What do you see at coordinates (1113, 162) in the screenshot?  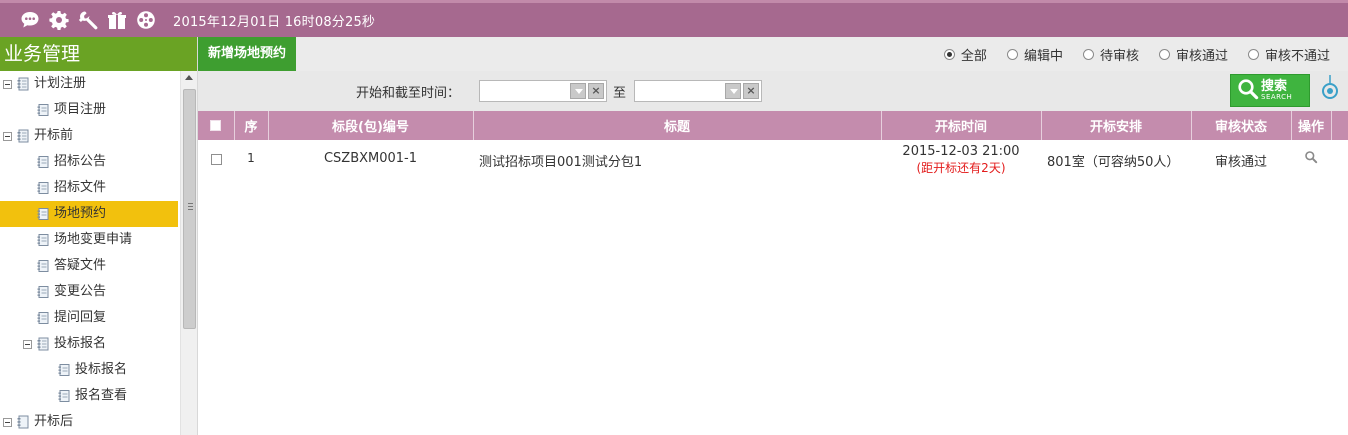 I see `row-arrangement: 801室（可容纳50人）` at bounding box center [1113, 162].